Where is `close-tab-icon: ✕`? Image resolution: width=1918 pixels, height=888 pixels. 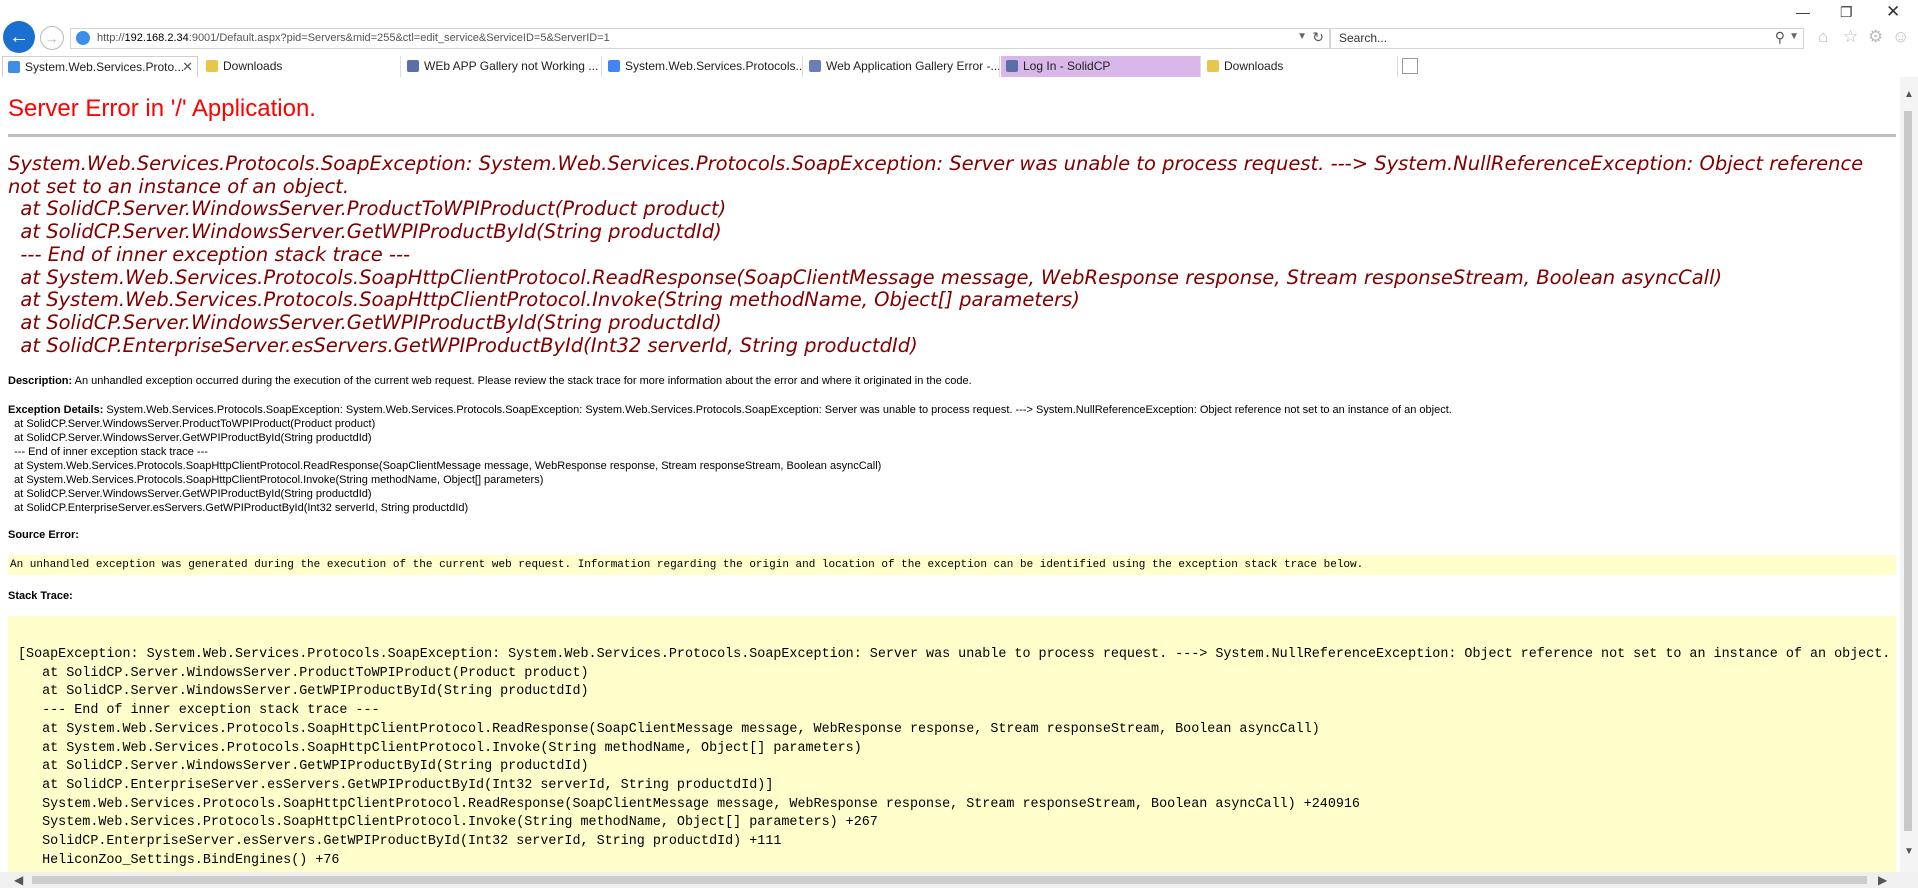 close-tab-icon: ✕ is located at coordinates (187, 67).